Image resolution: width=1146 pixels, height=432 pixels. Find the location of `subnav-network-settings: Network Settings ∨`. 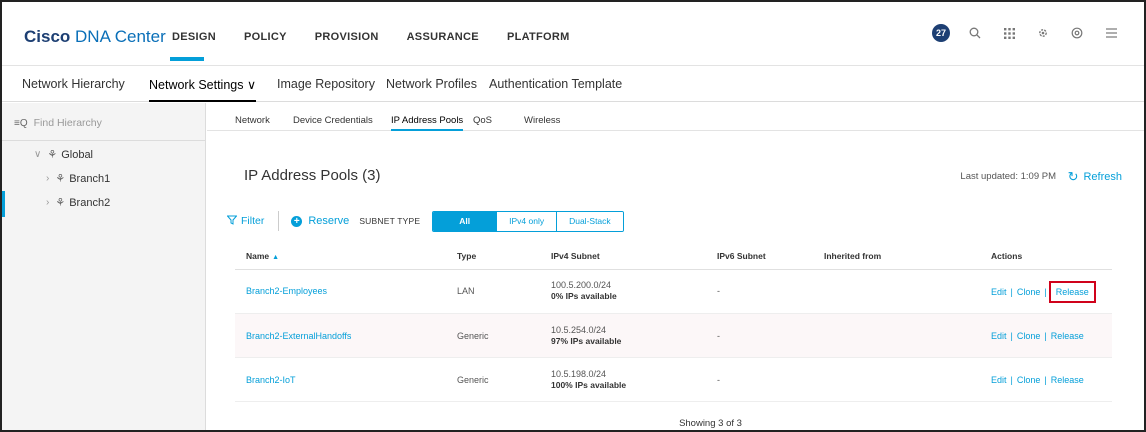

subnav-network-settings: Network Settings ∨ is located at coordinates (203, 89).